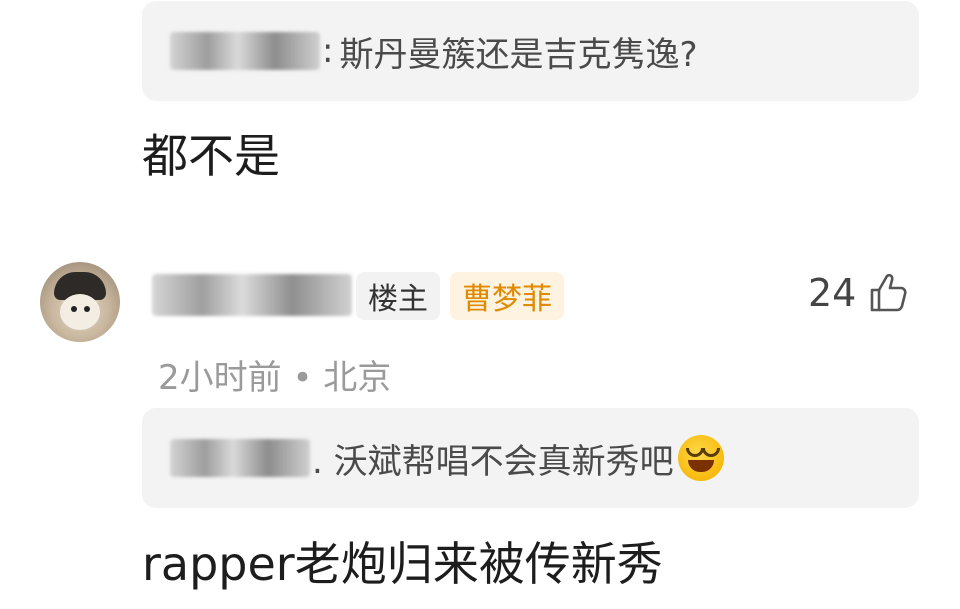 The image size is (960, 609). Describe the element at coordinates (211, 156) in the screenshot. I see `reply-text: 都不是` at that location.